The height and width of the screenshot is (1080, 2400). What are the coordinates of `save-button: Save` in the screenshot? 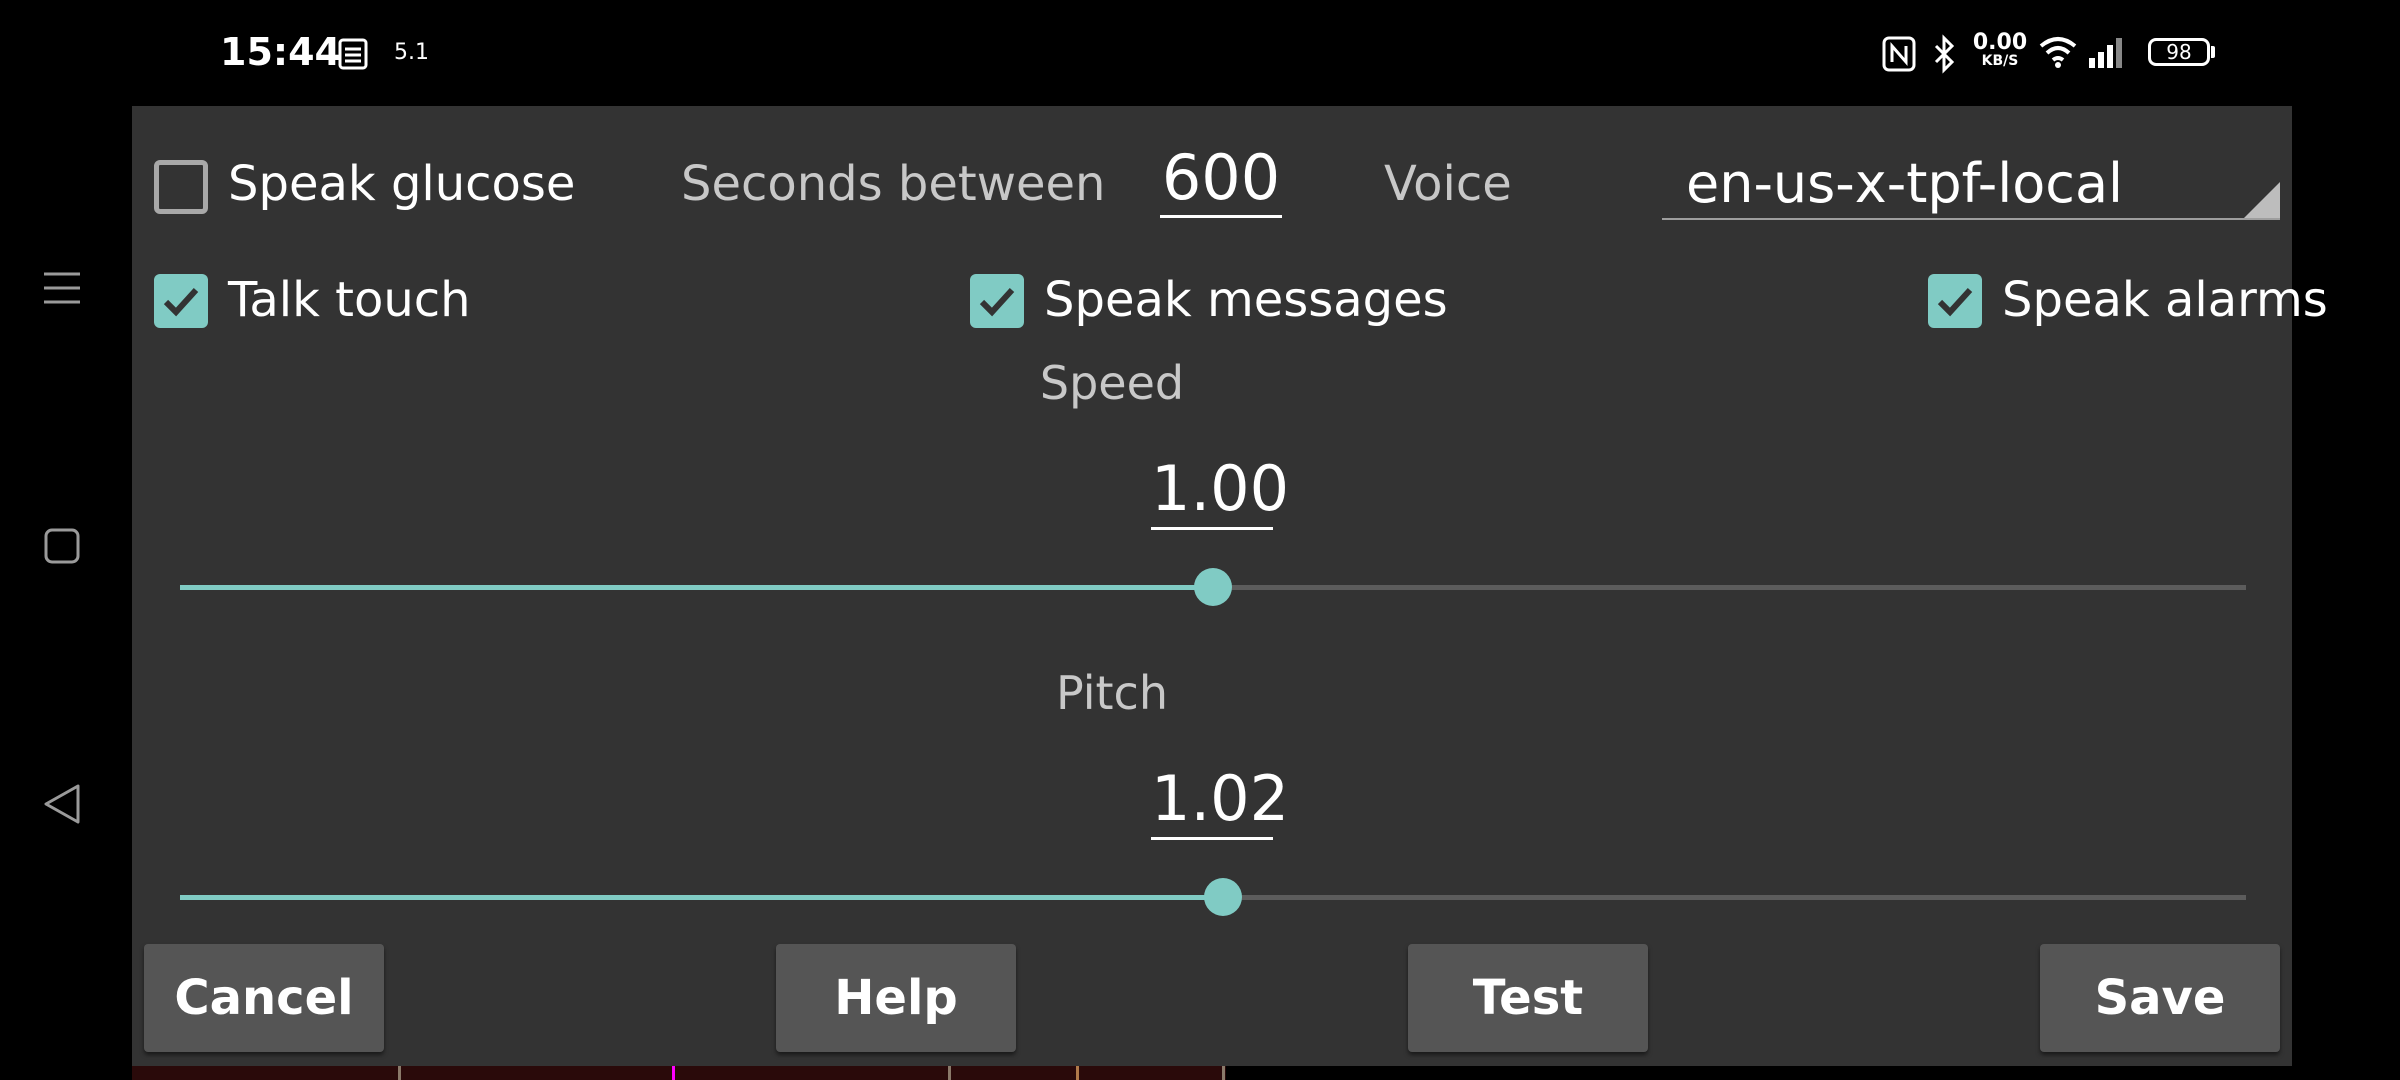 It's located at (2160, 998).